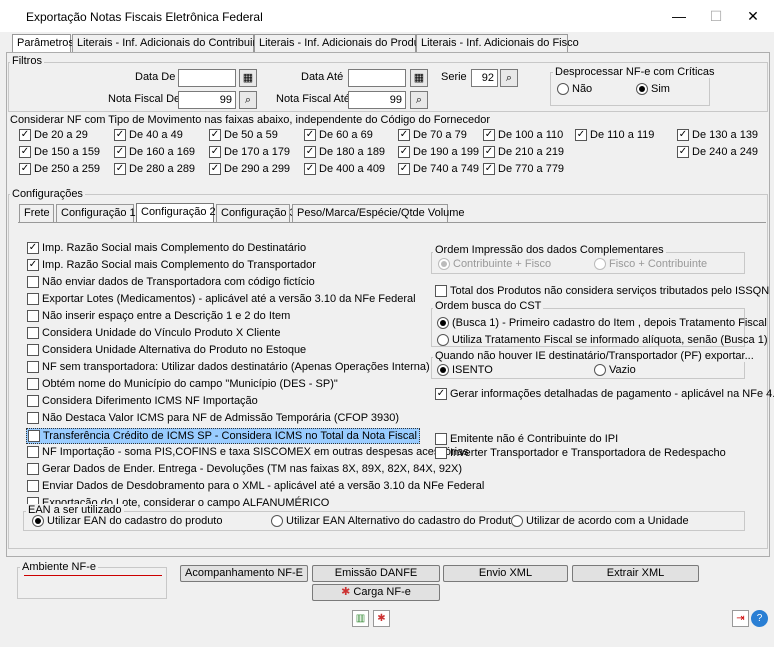 This screenshot has height=647, width=774. What do you see at coordinates (614, 135) in the screenshot?
I see `faixa-checkbox: ✓ De 110 a 119` at bounding box center [614, 135].